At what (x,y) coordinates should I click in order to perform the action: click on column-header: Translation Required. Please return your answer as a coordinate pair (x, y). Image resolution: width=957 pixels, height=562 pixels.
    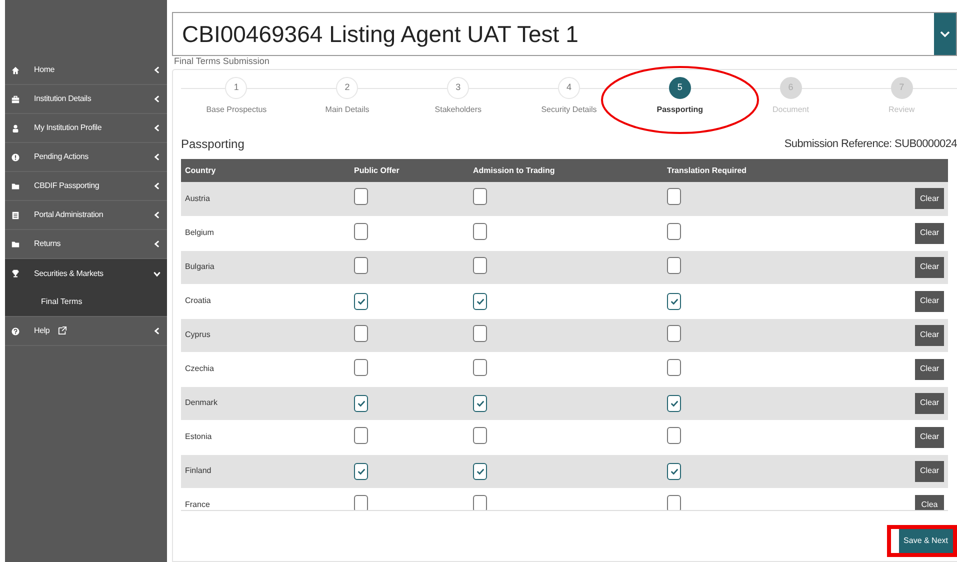
    Looking at the image, I should click on (787, 170).